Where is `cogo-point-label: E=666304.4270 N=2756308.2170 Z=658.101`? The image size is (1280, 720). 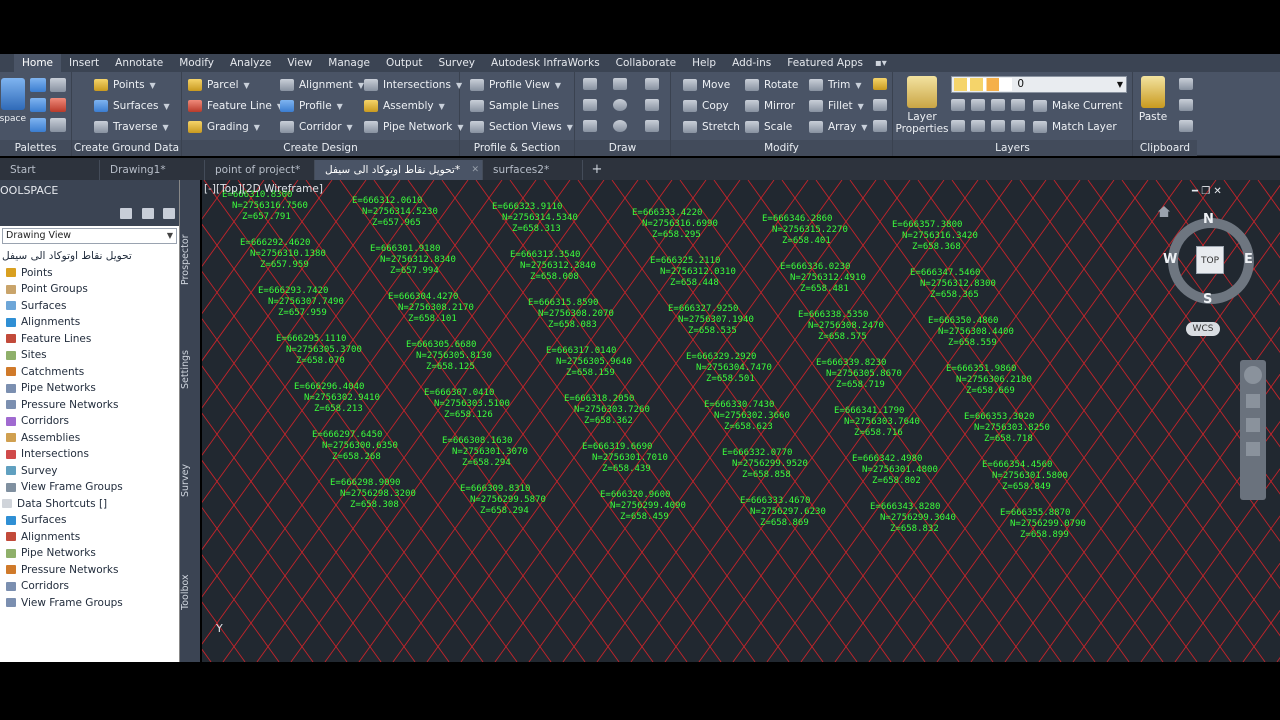
cogo-point-label: E=666304.4270 N=2756308.2170 Z=658.101 is located at coordinates (431, 308).